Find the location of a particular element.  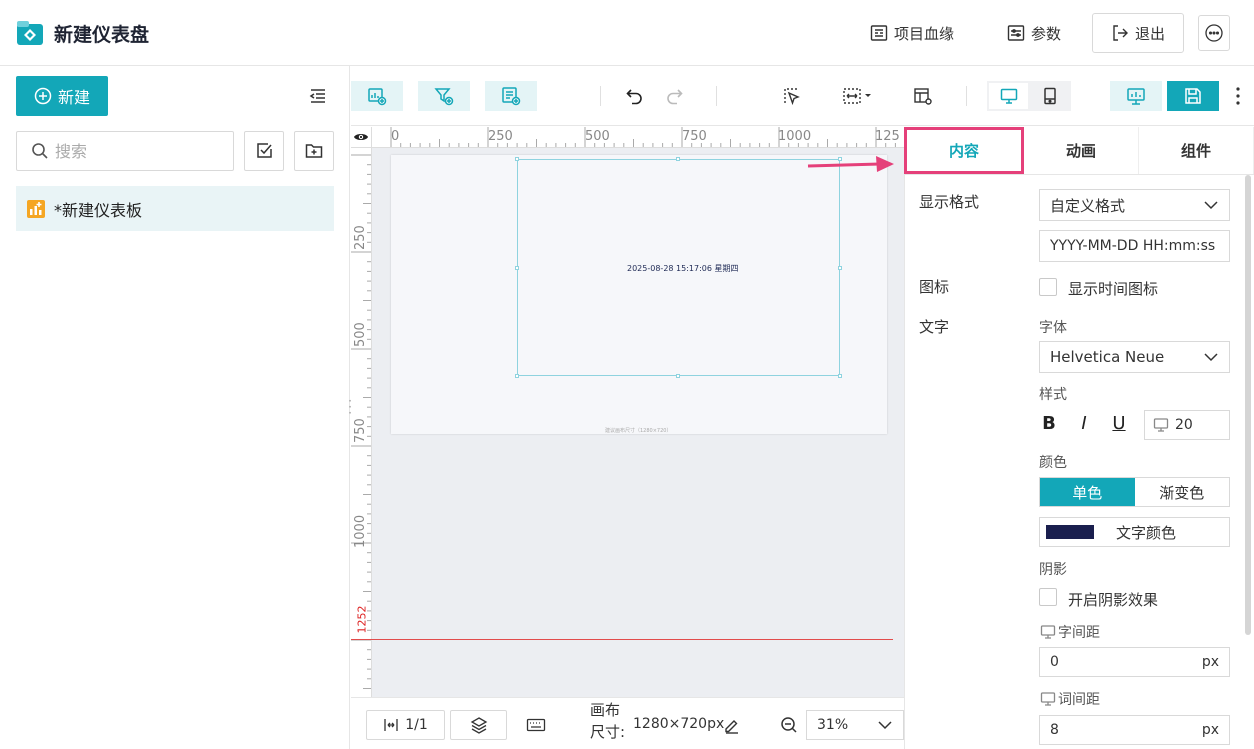

redo-button is located at coordinates (674, 96).